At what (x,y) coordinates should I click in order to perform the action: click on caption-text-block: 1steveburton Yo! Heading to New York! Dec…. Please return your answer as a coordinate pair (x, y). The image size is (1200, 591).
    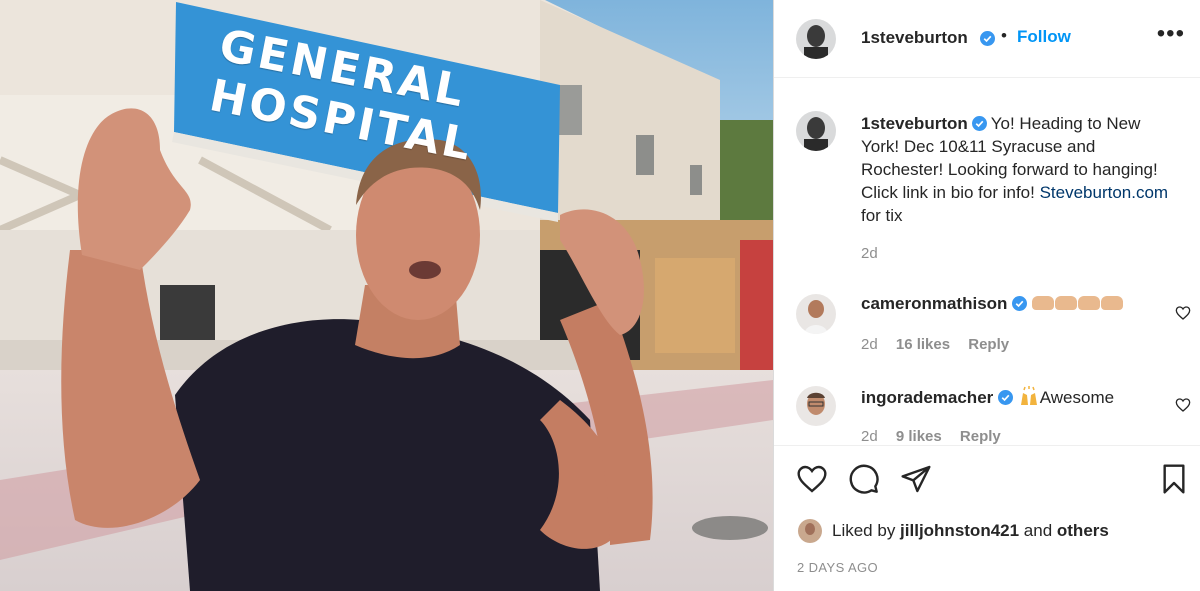
    Looking at the image, I should click on (1021, 169).